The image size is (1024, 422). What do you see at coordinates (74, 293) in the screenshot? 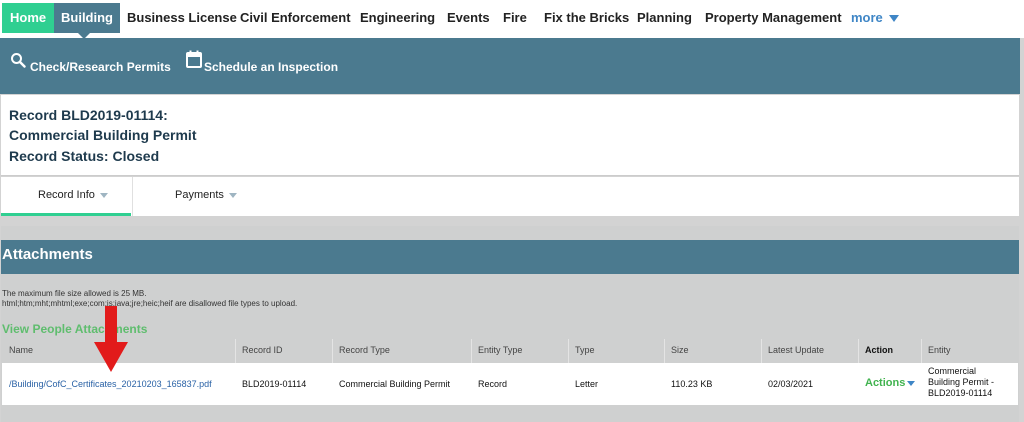
I see `max-size-note: The maximum file size allowed is 25 MB.` at bounding box center [74, 293].